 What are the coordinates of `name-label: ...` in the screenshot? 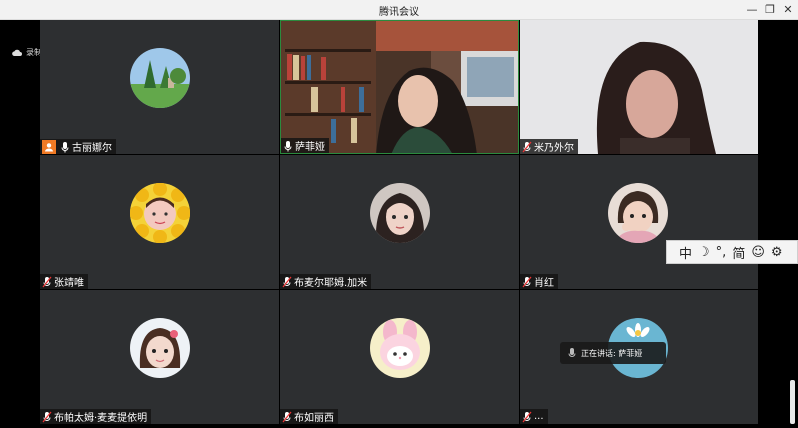 It's located at (534, 416).